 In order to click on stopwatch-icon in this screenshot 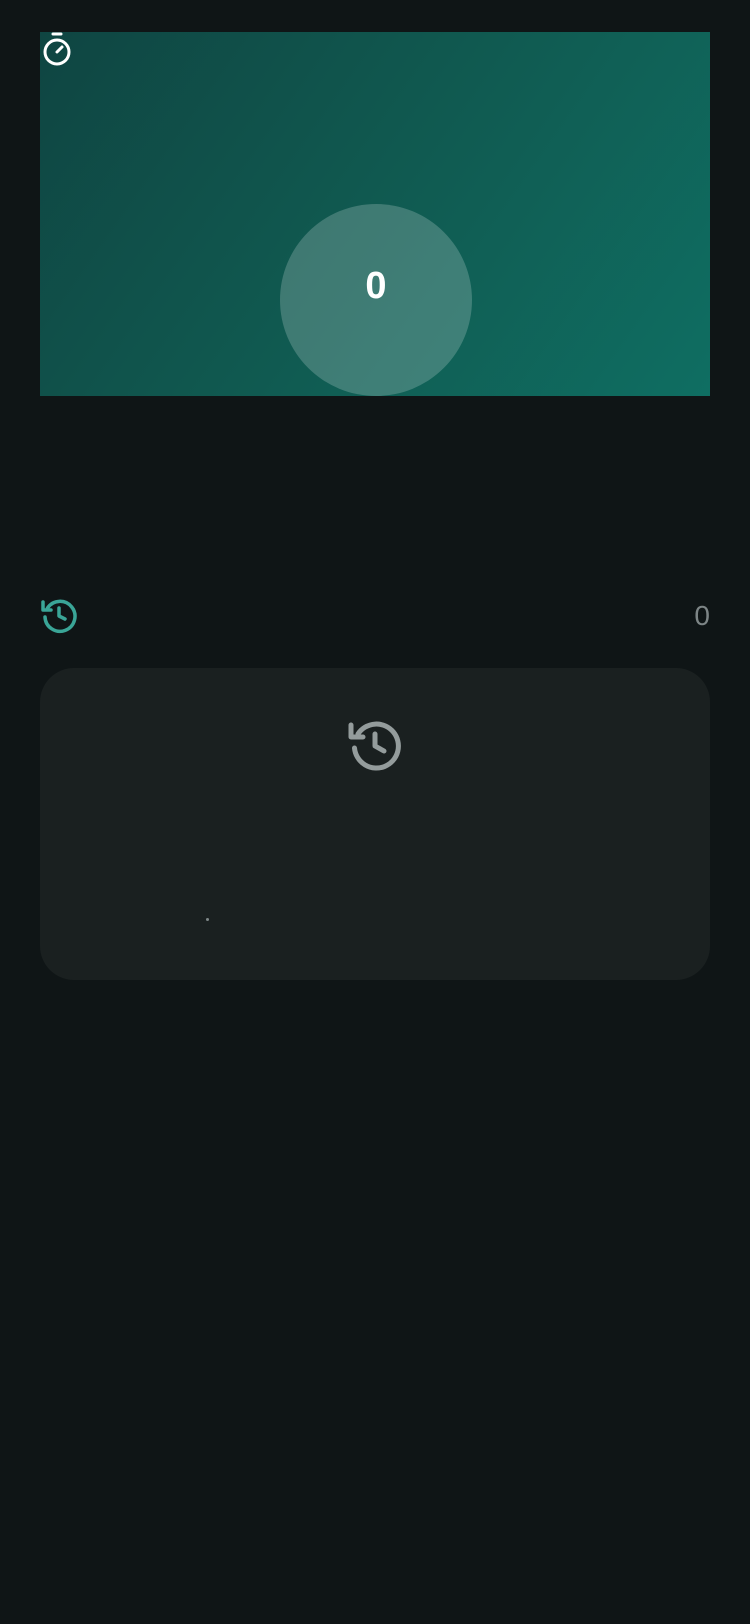, I will do `click(57, 50)`.